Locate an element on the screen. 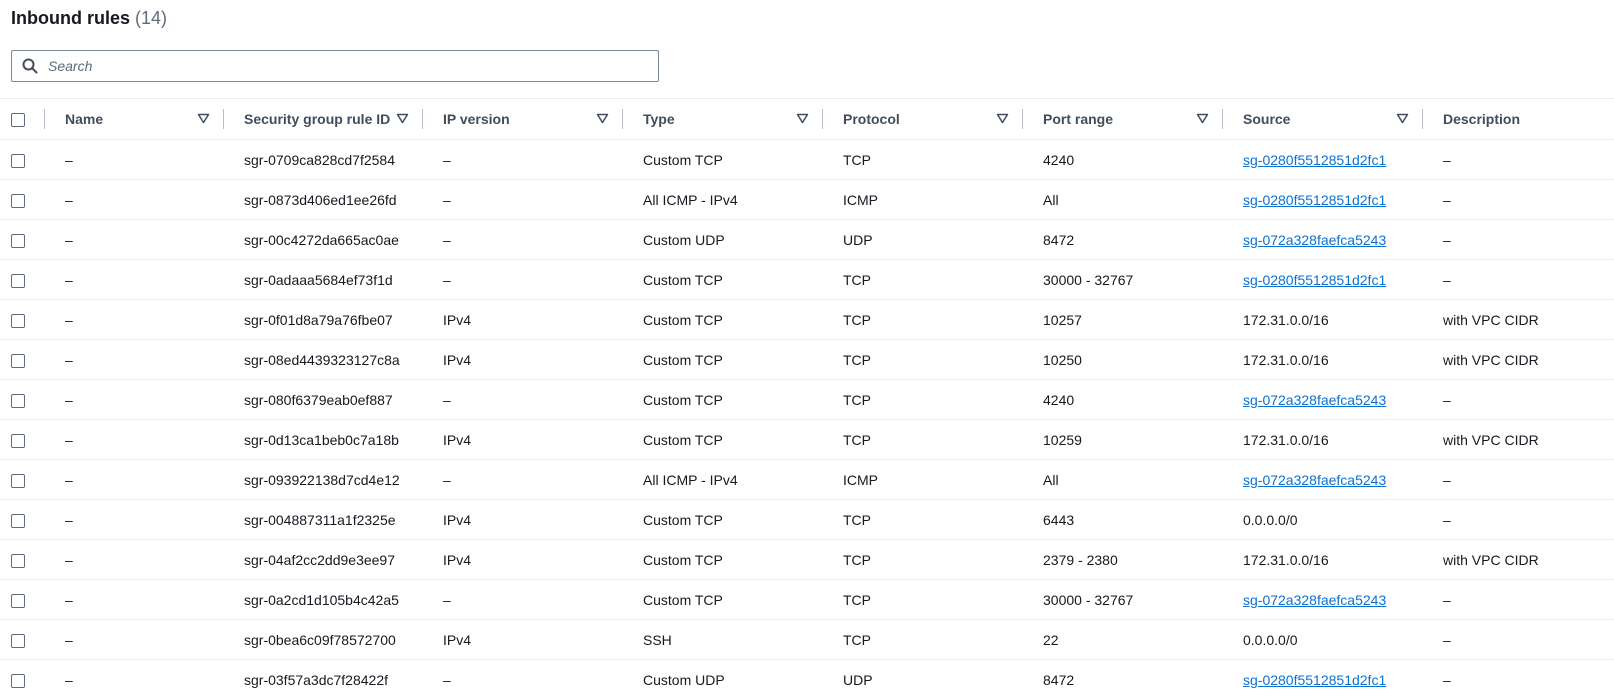  search-box is located at coordinates (335, 66).